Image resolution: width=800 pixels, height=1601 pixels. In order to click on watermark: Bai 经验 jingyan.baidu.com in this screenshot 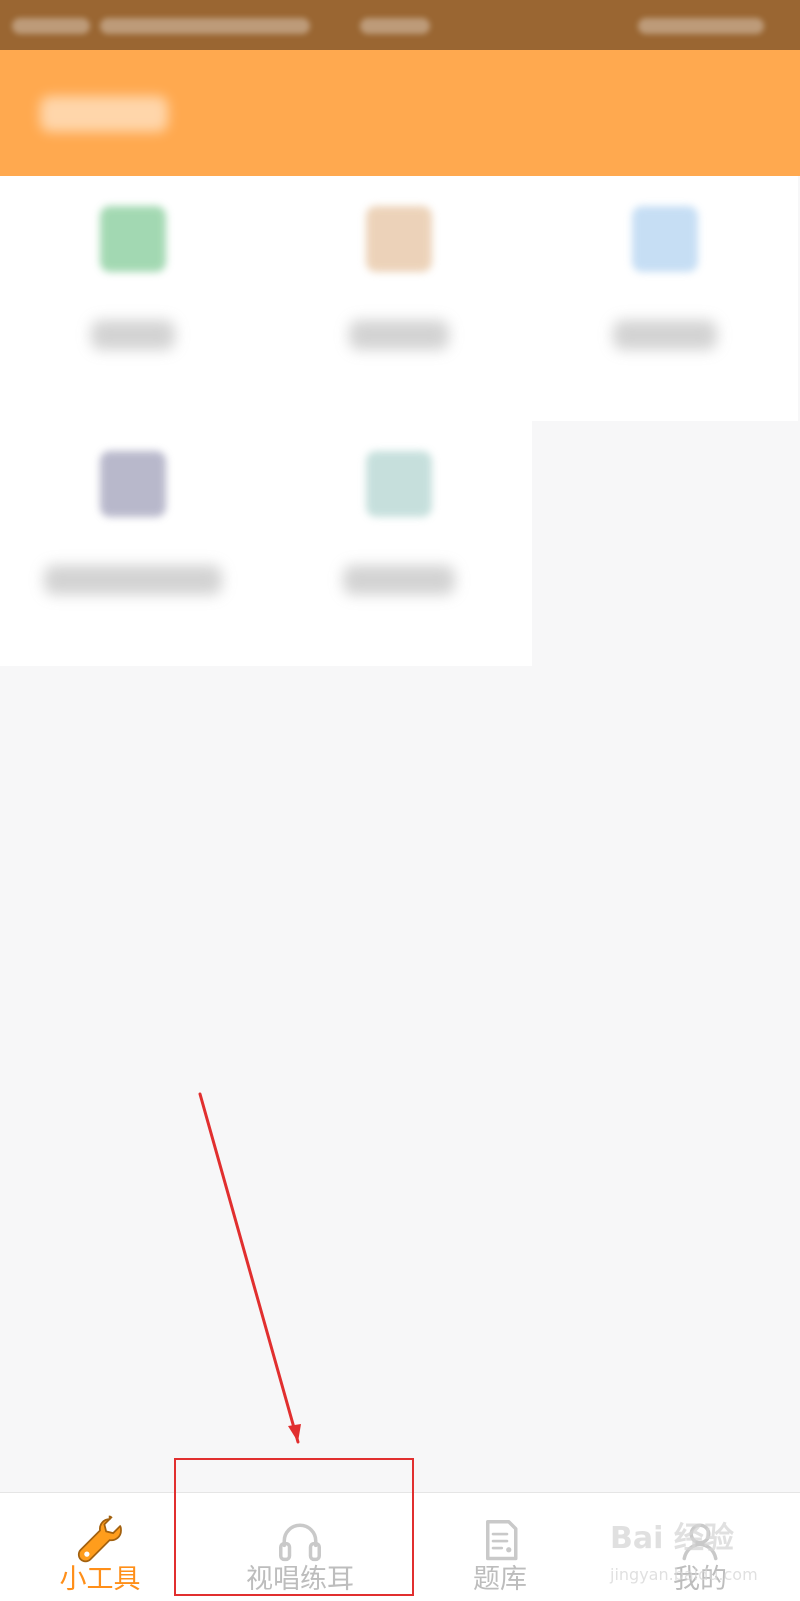, I will do `click(705, 1556)`.